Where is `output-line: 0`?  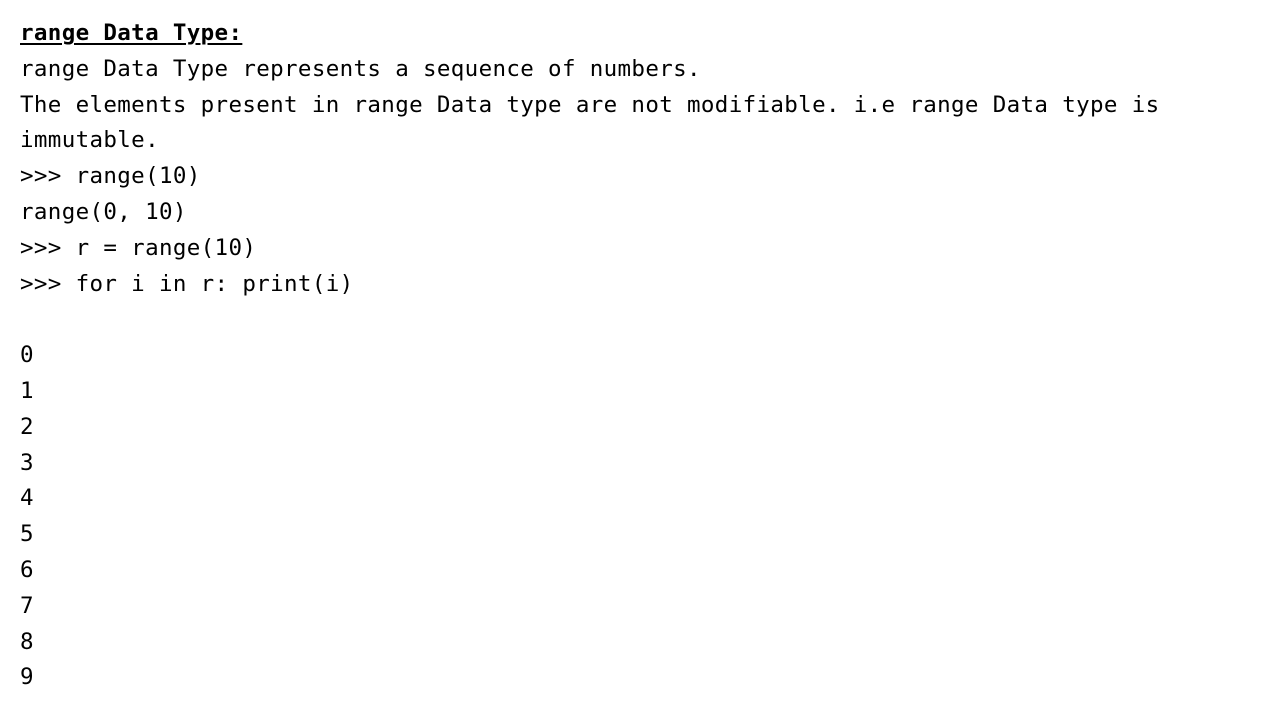
output-line: 0 is located at coordinates (27, 355).